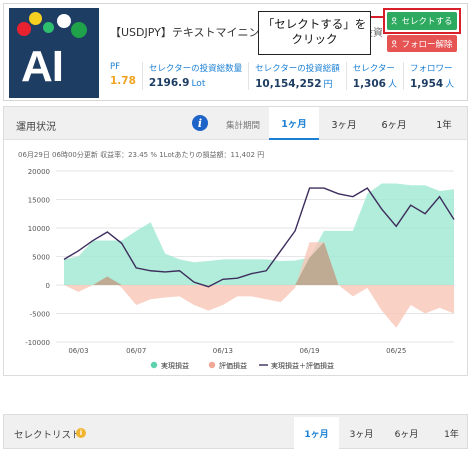 The height and width of the screenshot is (449, 474). I want to click on y-tick-label: 0, so click(48, 286).